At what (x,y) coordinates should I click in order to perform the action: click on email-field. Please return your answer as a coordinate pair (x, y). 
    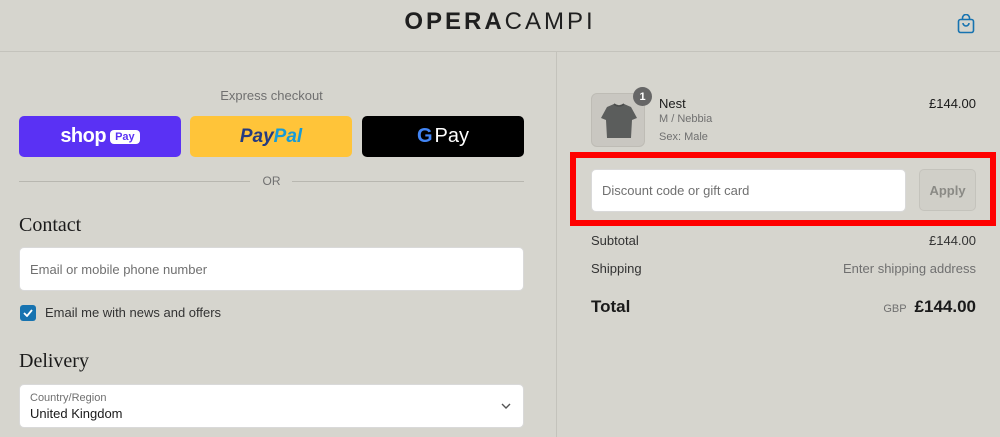
    Looking at the image, I should click on (271, 269).